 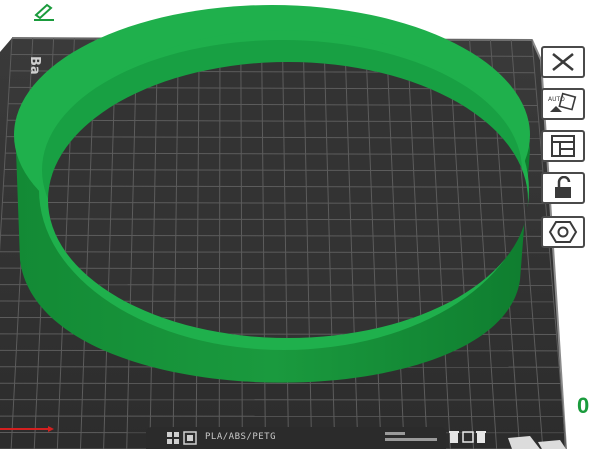 I want to click on object-counter: 0, so click(x=583, y=406).